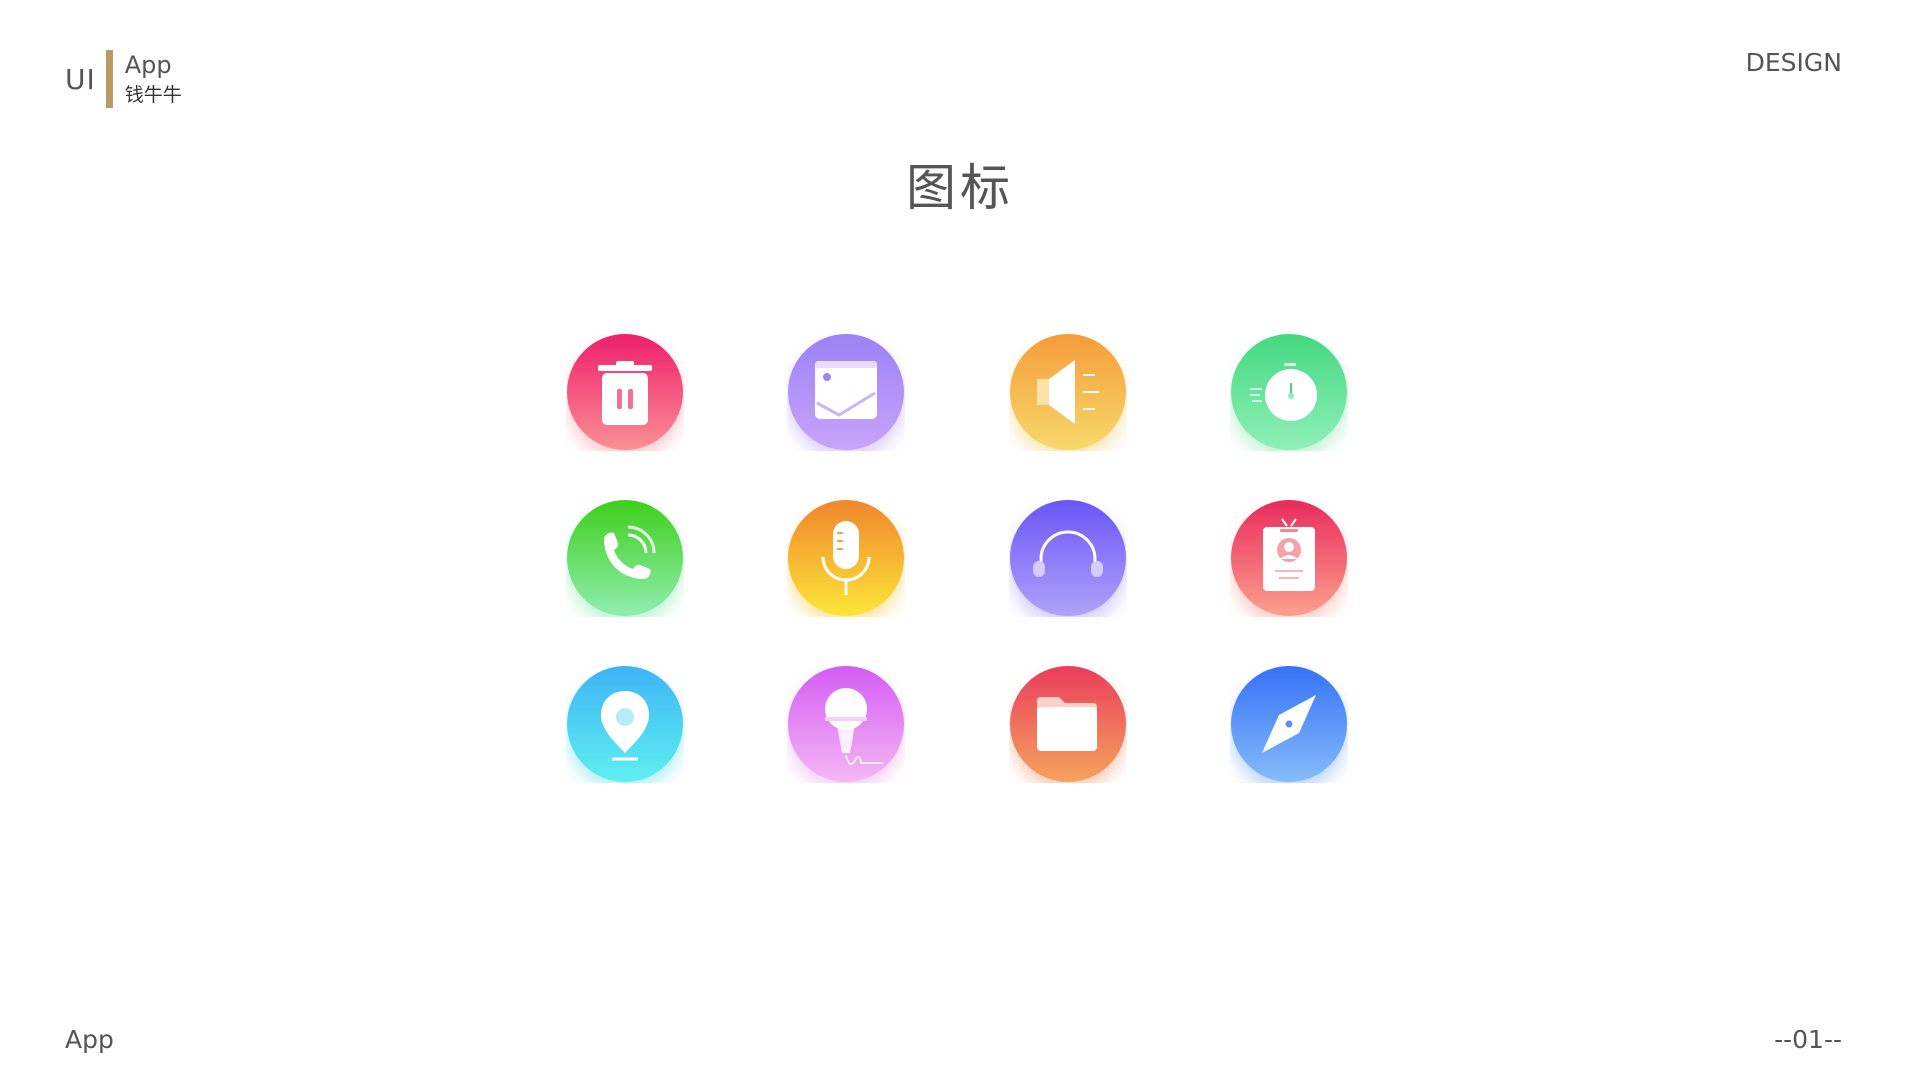  Describe the element at coordinates (153, 95) in the screenshot. I see `brand-cn-label: 钱牛牛` at that location.